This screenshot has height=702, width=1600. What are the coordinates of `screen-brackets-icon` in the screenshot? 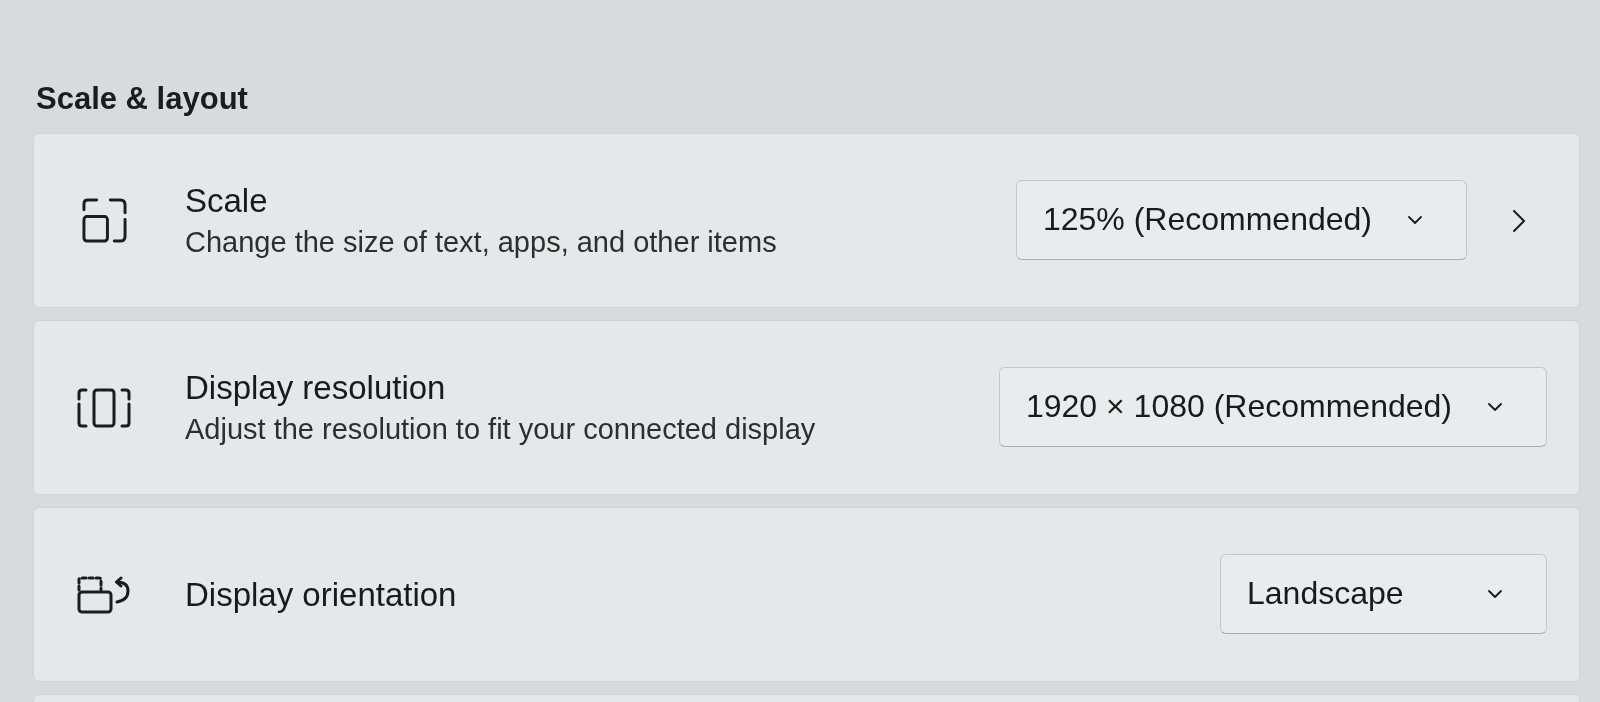 It's located at (104, 407).